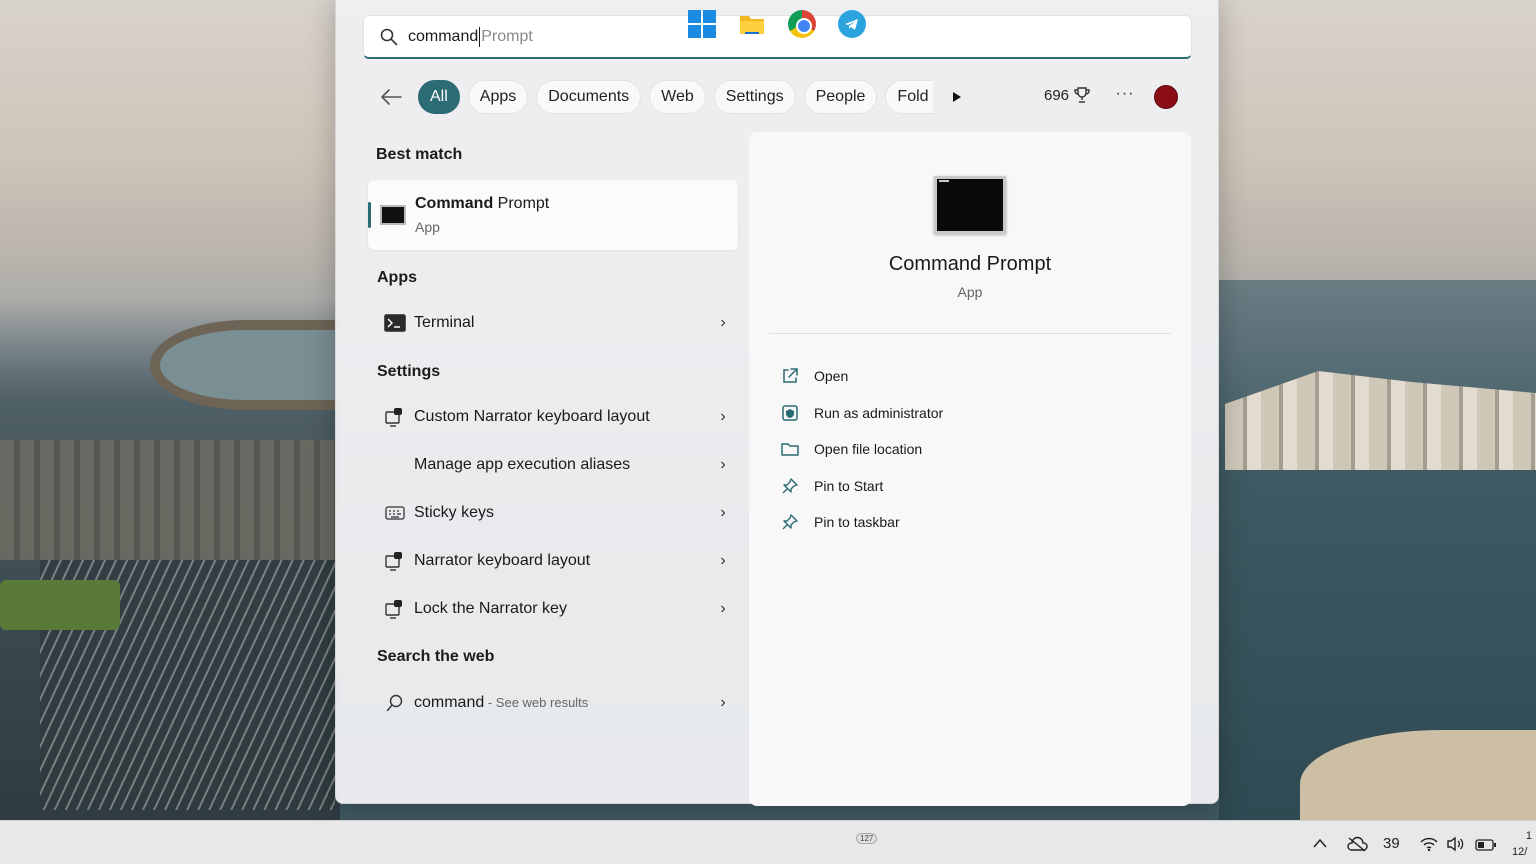  Describe the element at coordinates (970, 264) in the screenshot. I see `preview-title: Command Prompt` at that location.